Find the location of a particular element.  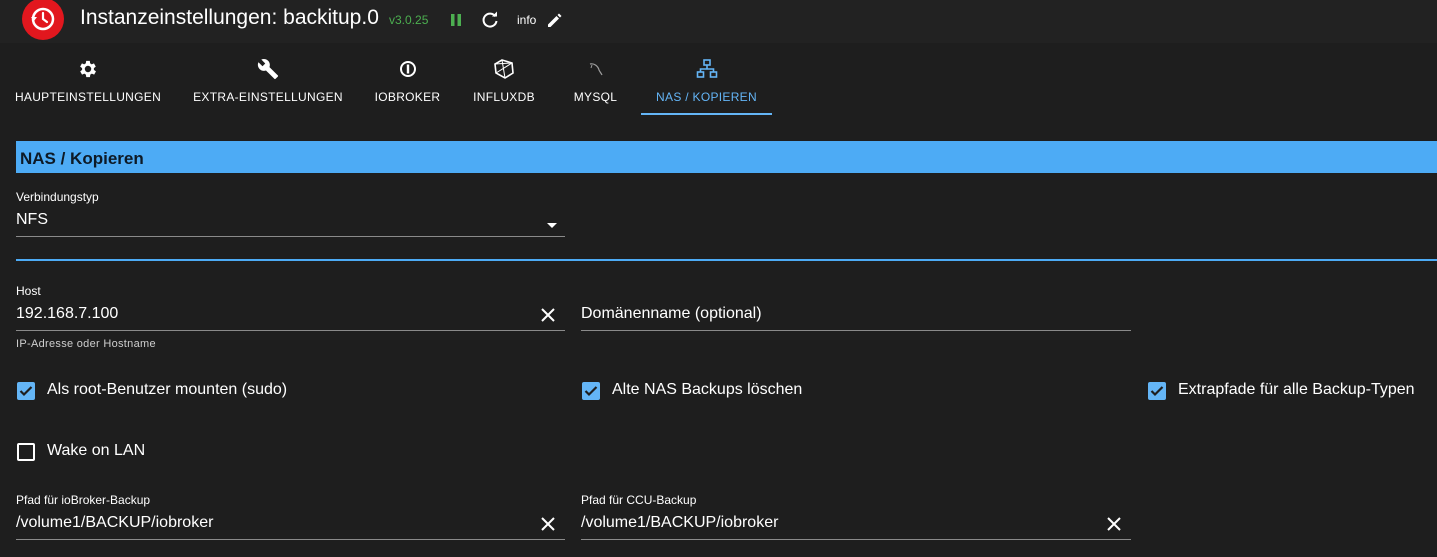

tab-extra-einstellungen: EXTRA-EINSTELLUNGEN is located at coordinates (268, 79).